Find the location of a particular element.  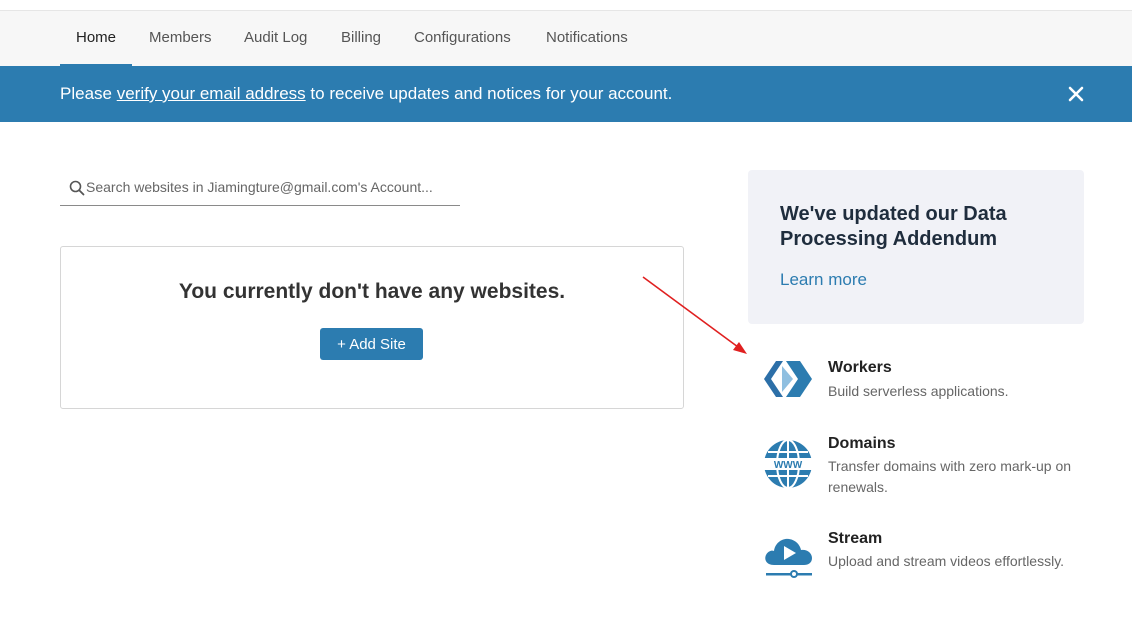

product-name-workers: Workers is located at coordinates (860, 367).